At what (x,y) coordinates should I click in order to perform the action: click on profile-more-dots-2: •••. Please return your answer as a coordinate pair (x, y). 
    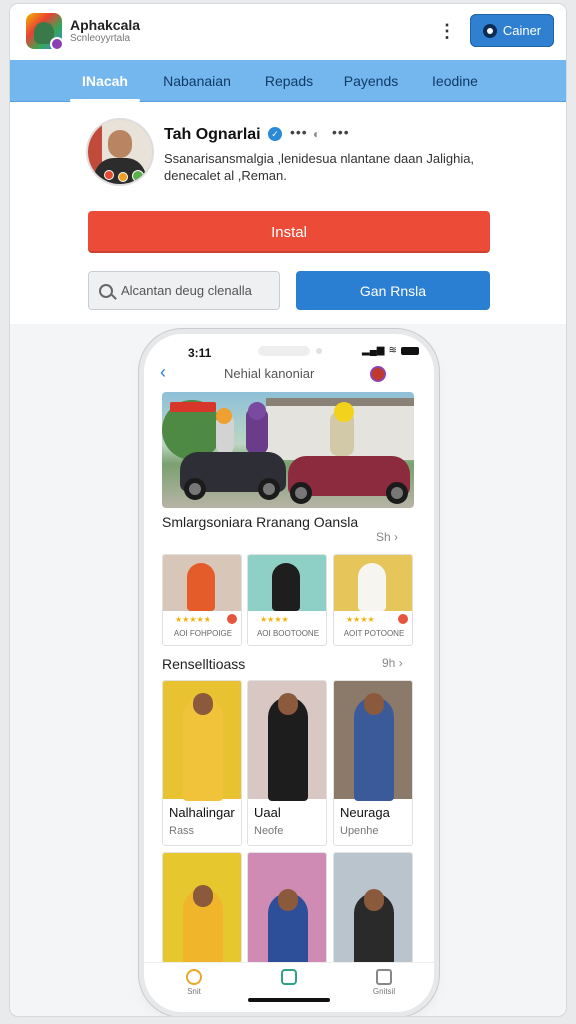
    Looking at the image, I should click on (341, 132).